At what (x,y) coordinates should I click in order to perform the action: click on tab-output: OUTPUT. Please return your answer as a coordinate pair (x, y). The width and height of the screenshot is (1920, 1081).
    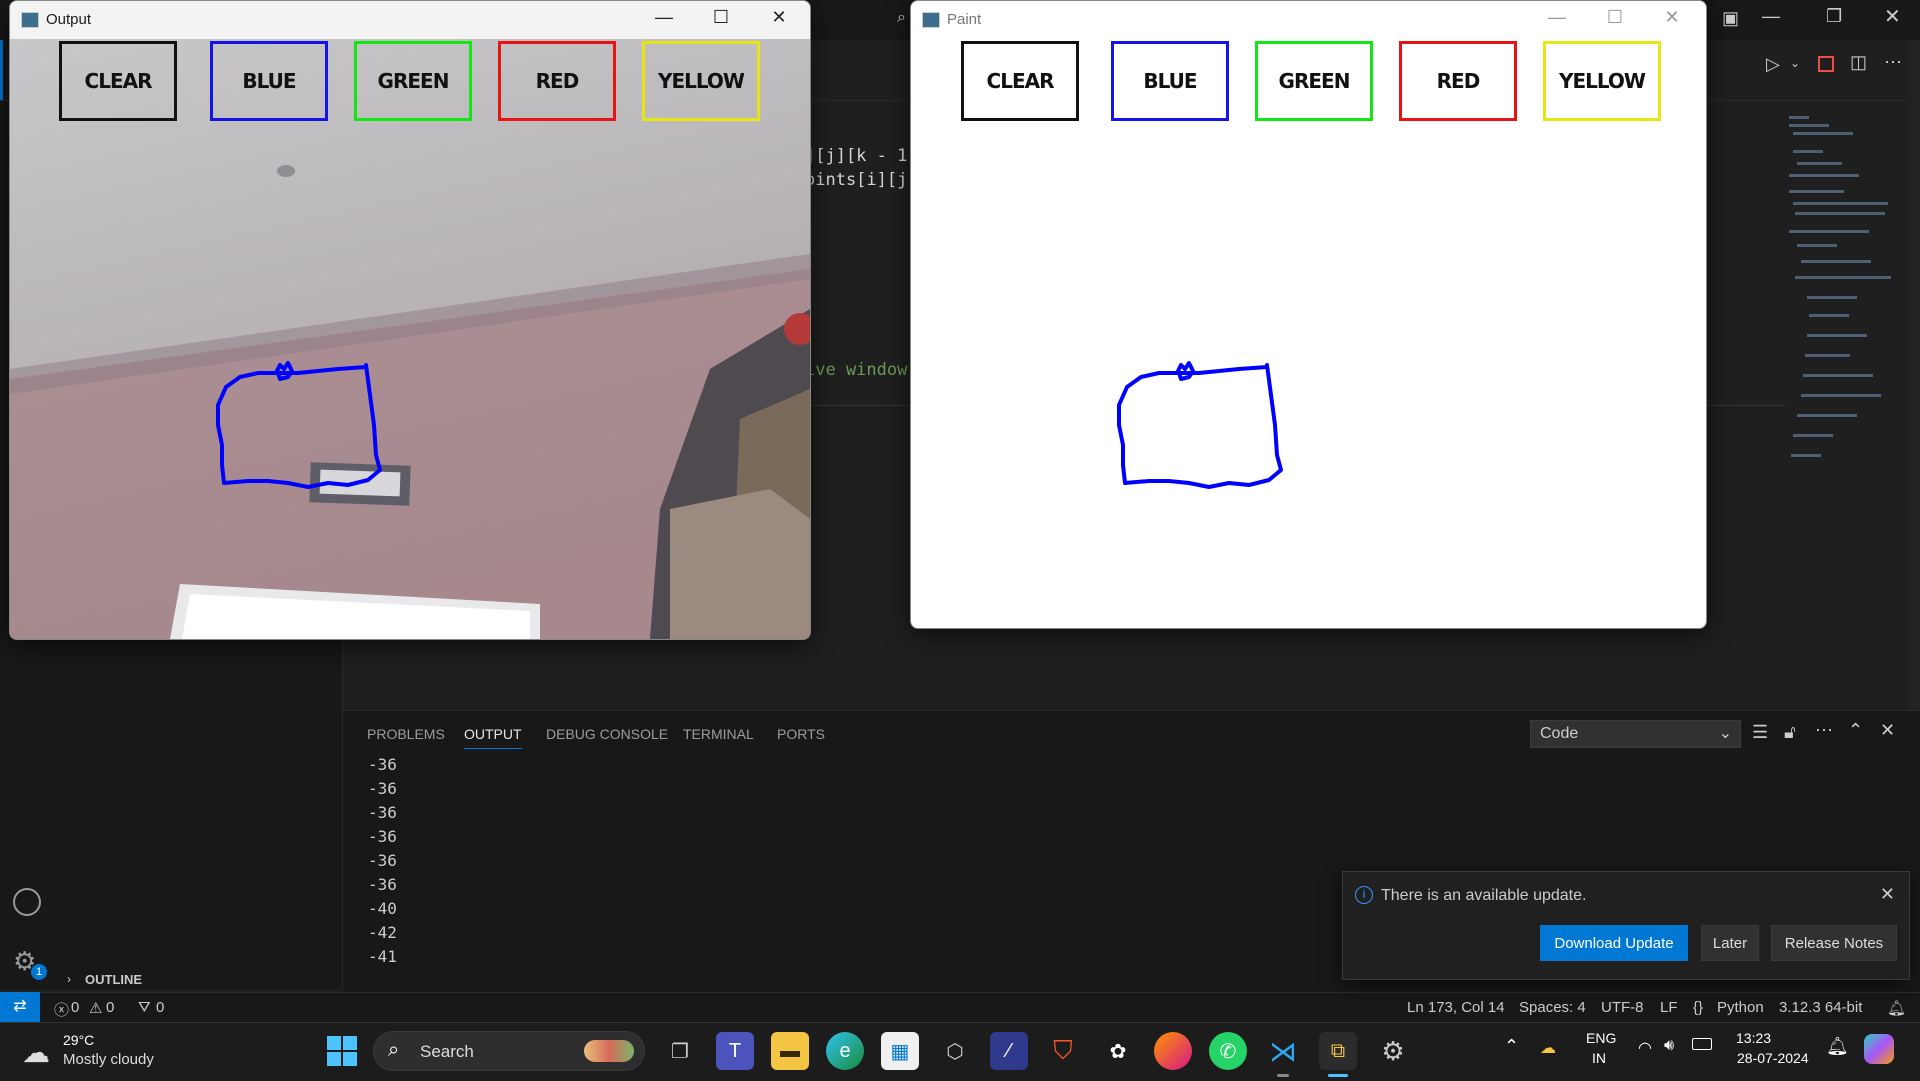
    Looking at the image, I should click on (493, 737).